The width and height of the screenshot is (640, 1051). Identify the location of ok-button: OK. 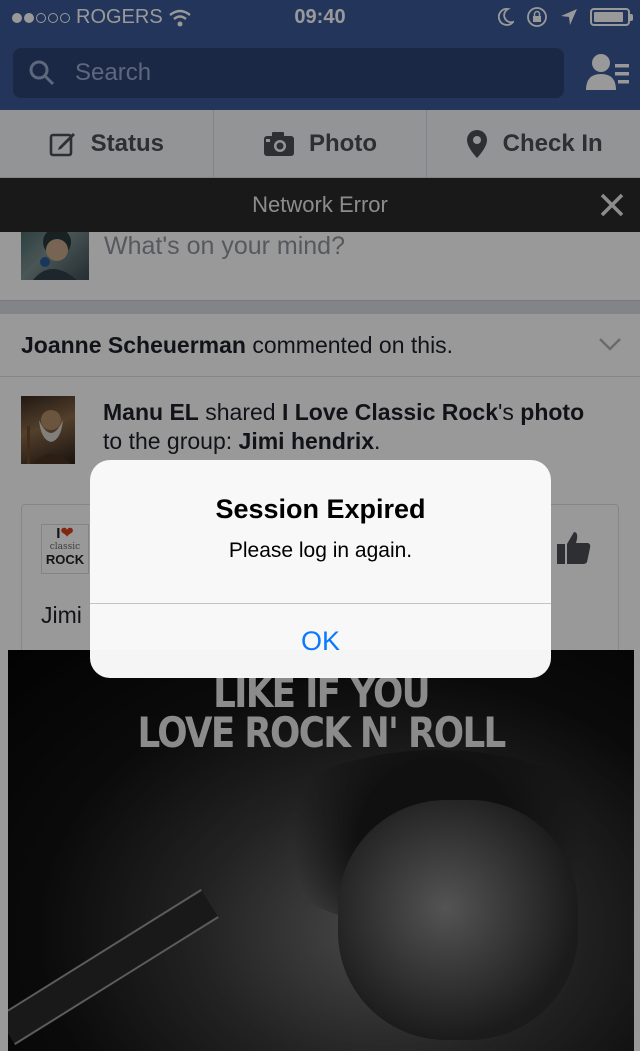
(320, 641).